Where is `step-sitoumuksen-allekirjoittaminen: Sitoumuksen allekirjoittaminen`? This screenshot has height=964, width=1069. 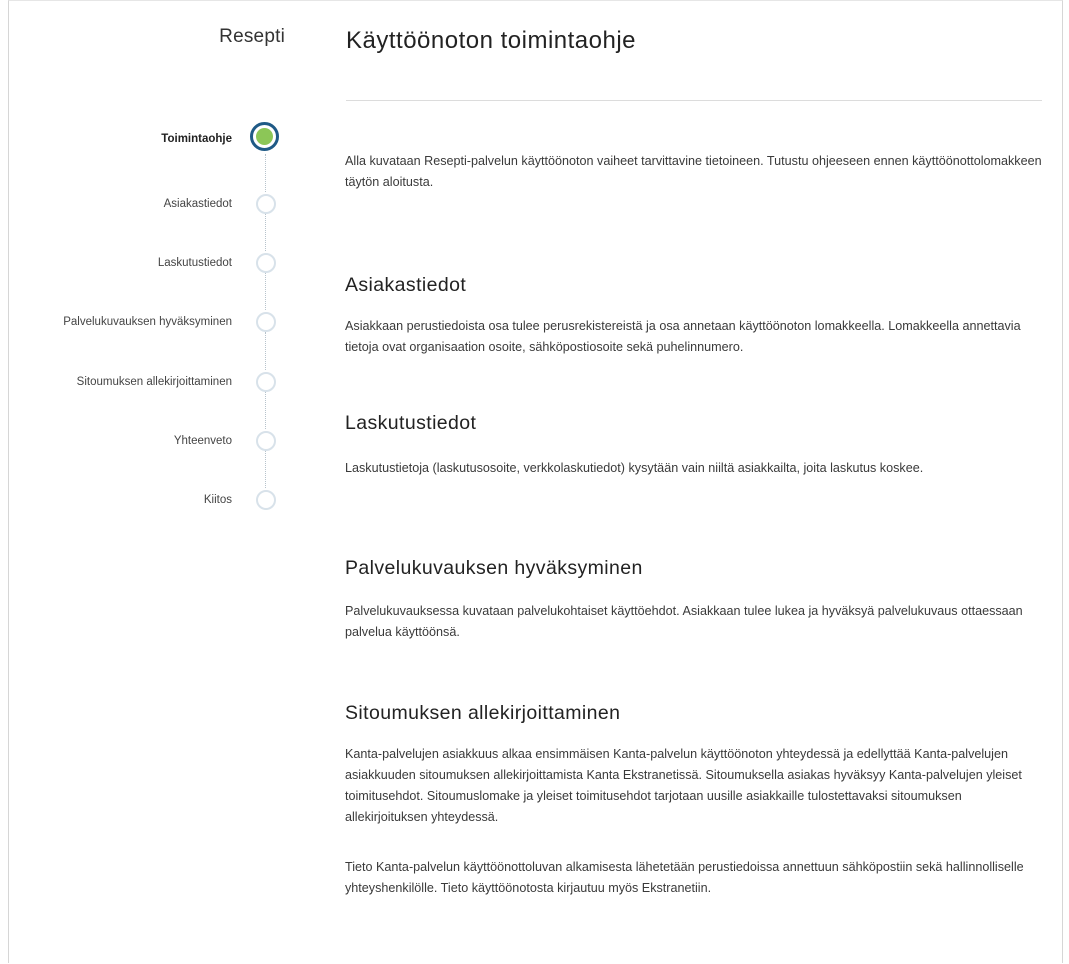 step-sitoumuksen-allekirjoittaminen: Sitoumuksen allekirjoittaminen is located at coordinates (150, 382).